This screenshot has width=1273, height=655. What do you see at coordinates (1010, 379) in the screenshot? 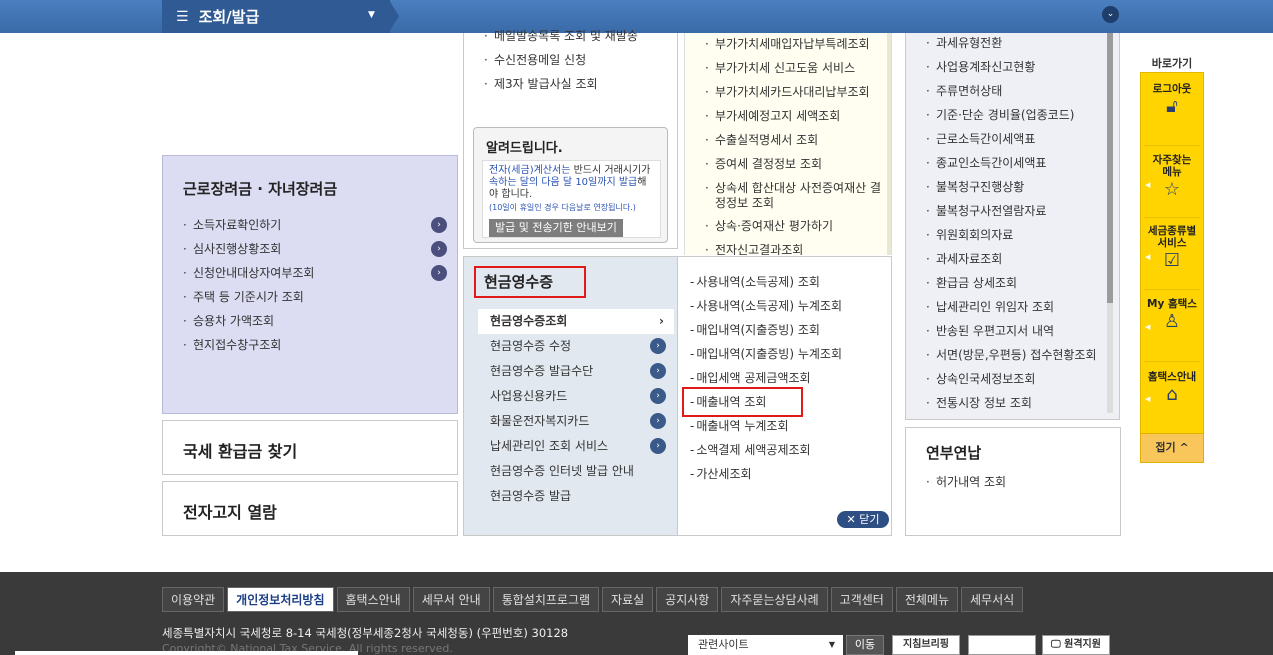
I see `list-item: 상속인국세정보조회` at bounding box center [1010, 379].